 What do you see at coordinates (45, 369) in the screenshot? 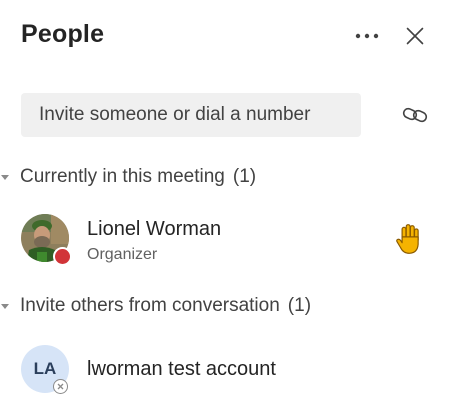
I see `avatar: LA` at bounding box center [45, 369].